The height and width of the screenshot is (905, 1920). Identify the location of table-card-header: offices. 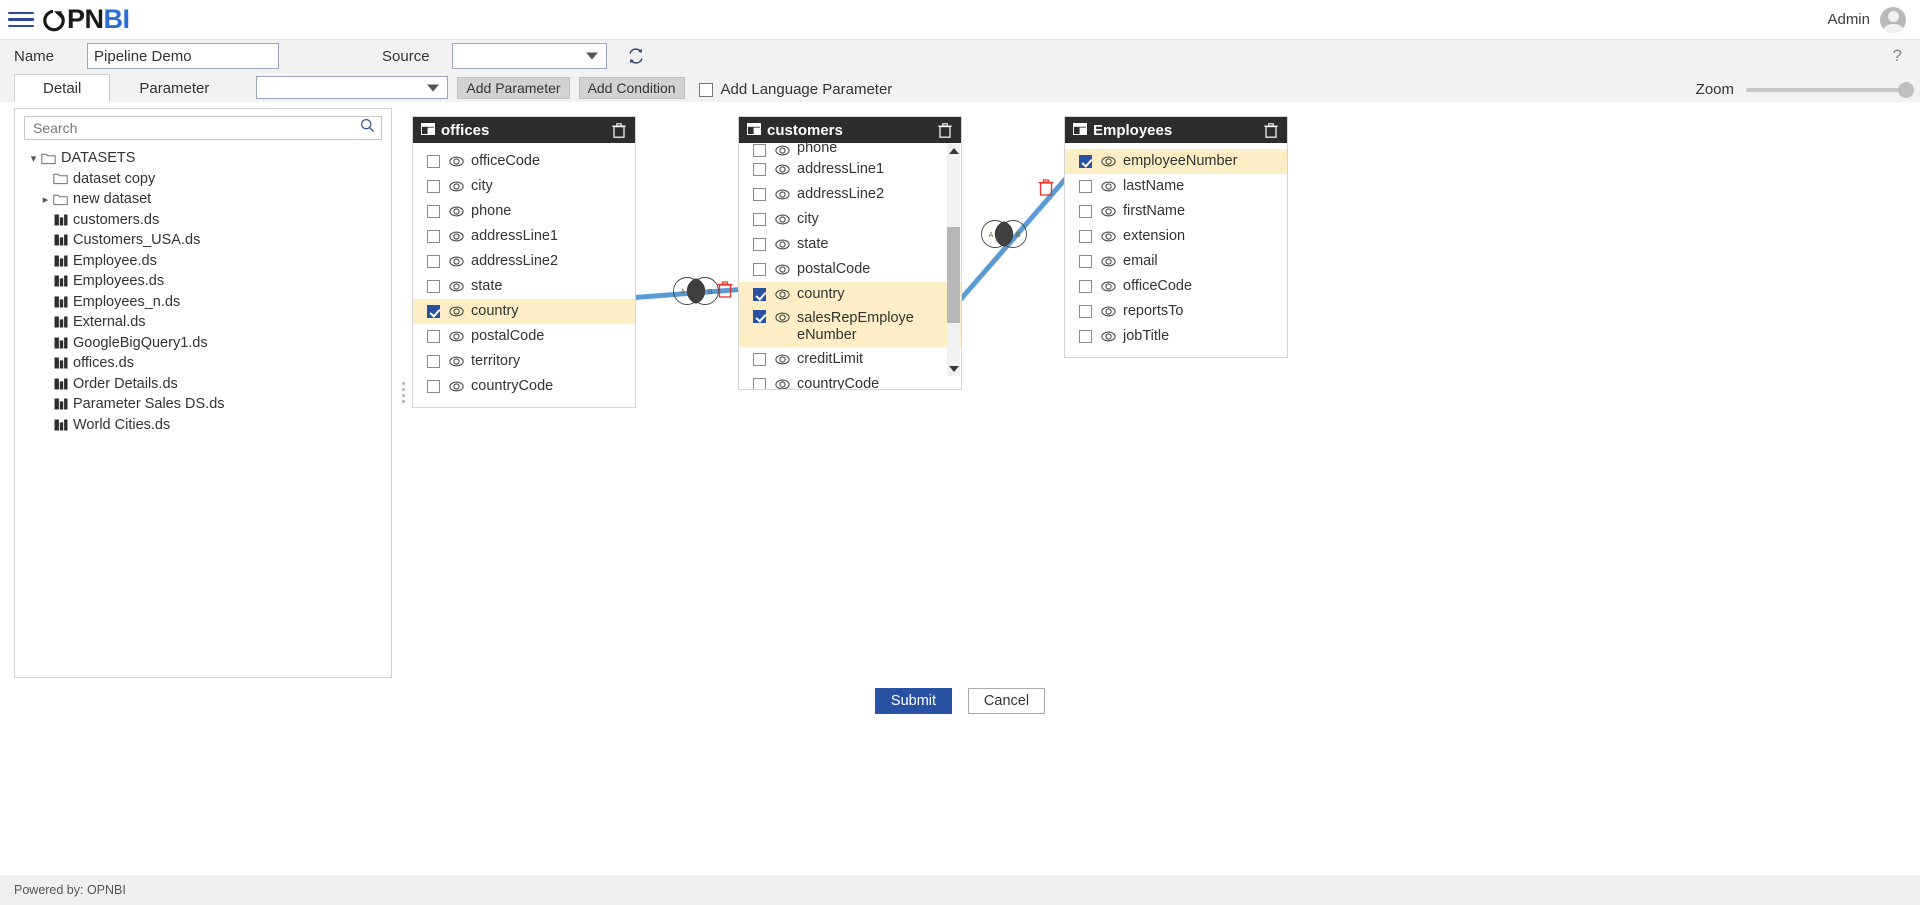
(524, 130).